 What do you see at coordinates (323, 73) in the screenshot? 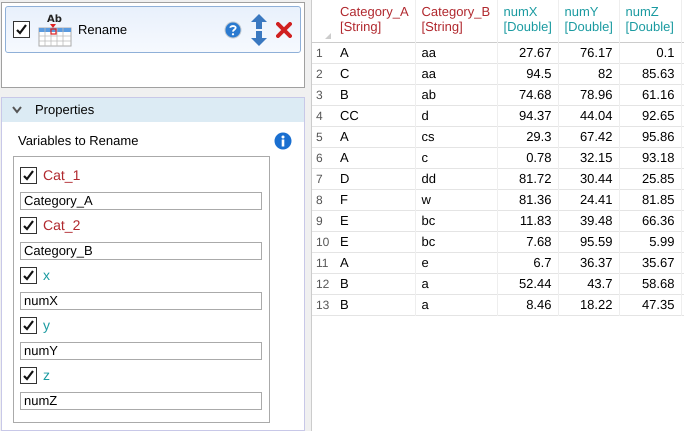
I see `row-number: 2` at bounding box center [323, 73].